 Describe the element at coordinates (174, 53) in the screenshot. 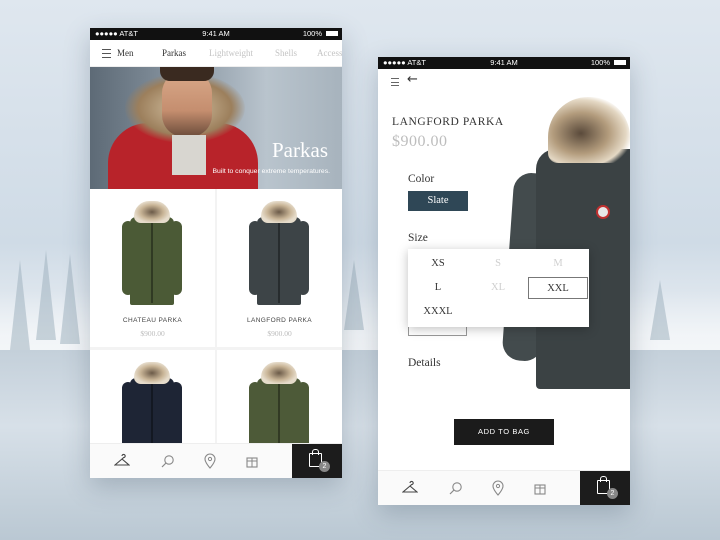

I see `tab-parkas: Parkas` at that location.